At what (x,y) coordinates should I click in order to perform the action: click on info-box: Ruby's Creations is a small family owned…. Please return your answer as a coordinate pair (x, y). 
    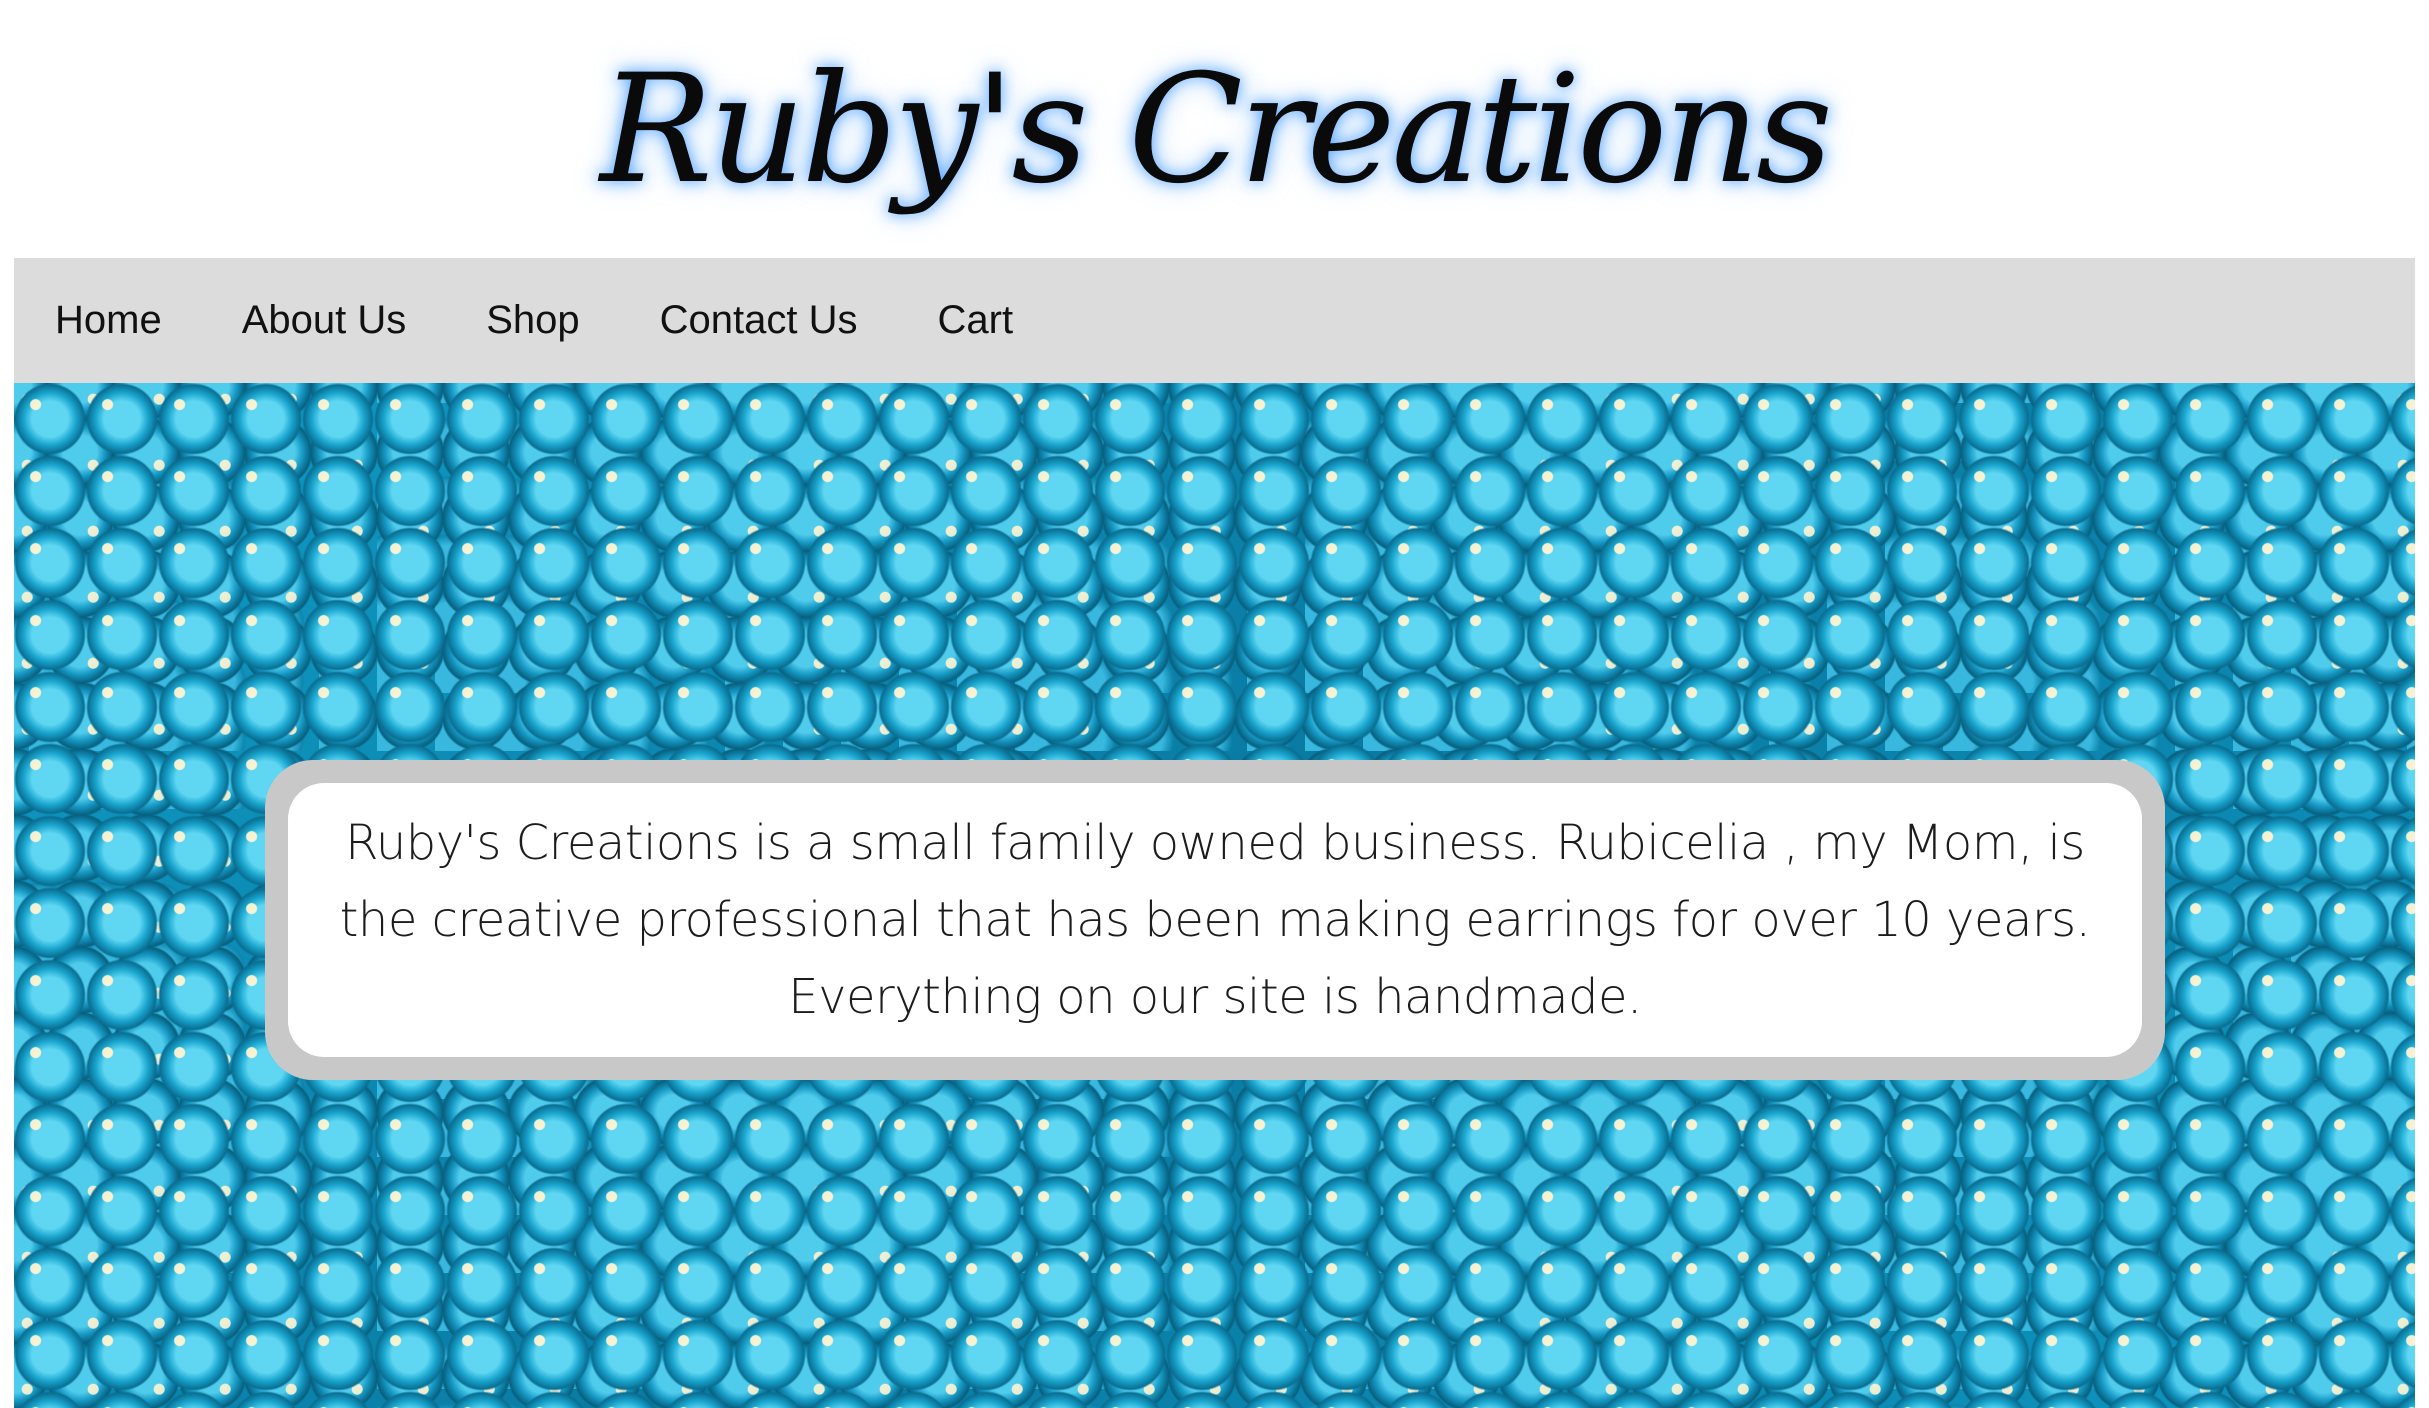
    Looking at the image, I should click on (1215, 920).